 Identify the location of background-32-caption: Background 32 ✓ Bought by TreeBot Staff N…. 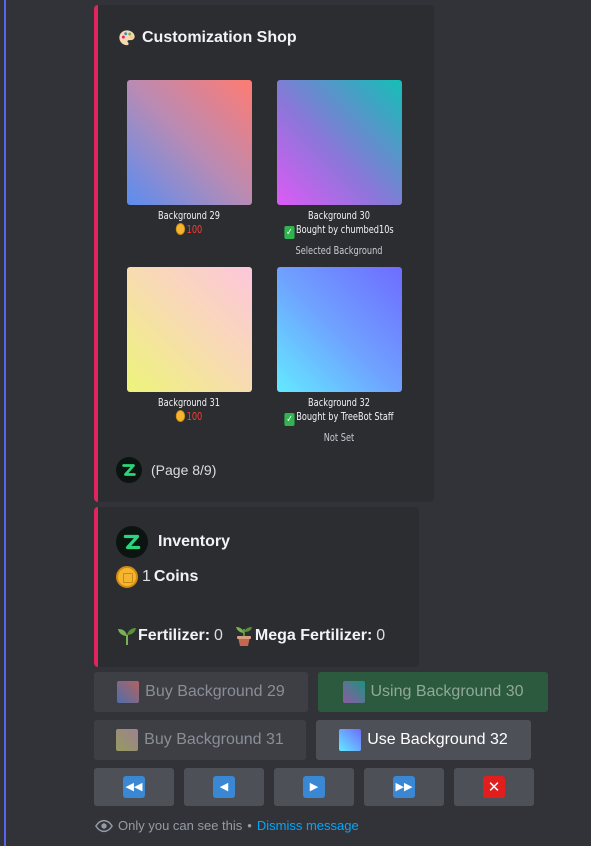
(339, 420).